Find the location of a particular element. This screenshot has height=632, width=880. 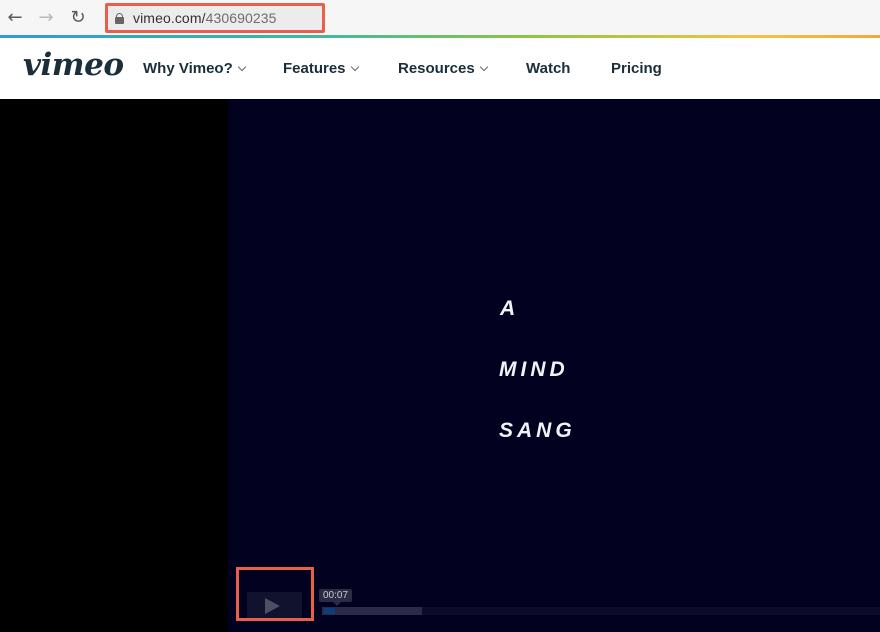

lock-icon is located at coordinates (119, 18).